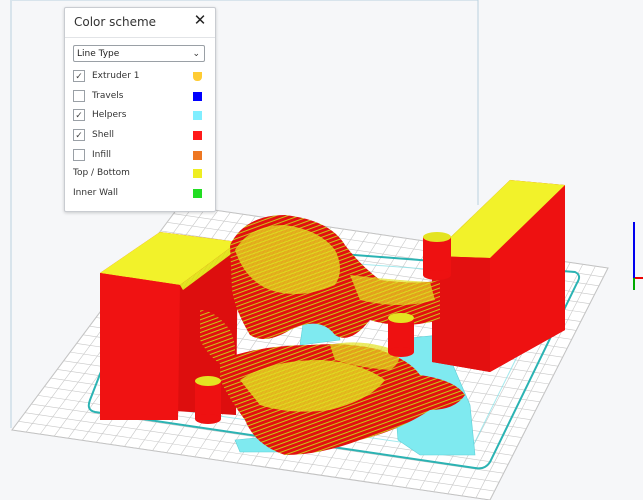 Image resolution: width=643 pixels, height=500 pixels. What do you see at coordinates (103, 135) in the screenshot?
I see `legend-label: Shell` at bounding box center [103, 135].